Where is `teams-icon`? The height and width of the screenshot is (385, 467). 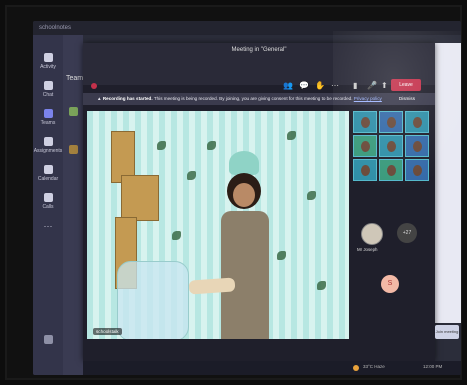 teams-icon is located at coordinates (48, 113).